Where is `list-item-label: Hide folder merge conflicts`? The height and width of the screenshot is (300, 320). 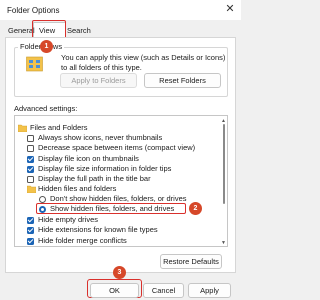
list-item-label: Hide folder merge conflicts is located at coordinates (82, 240).